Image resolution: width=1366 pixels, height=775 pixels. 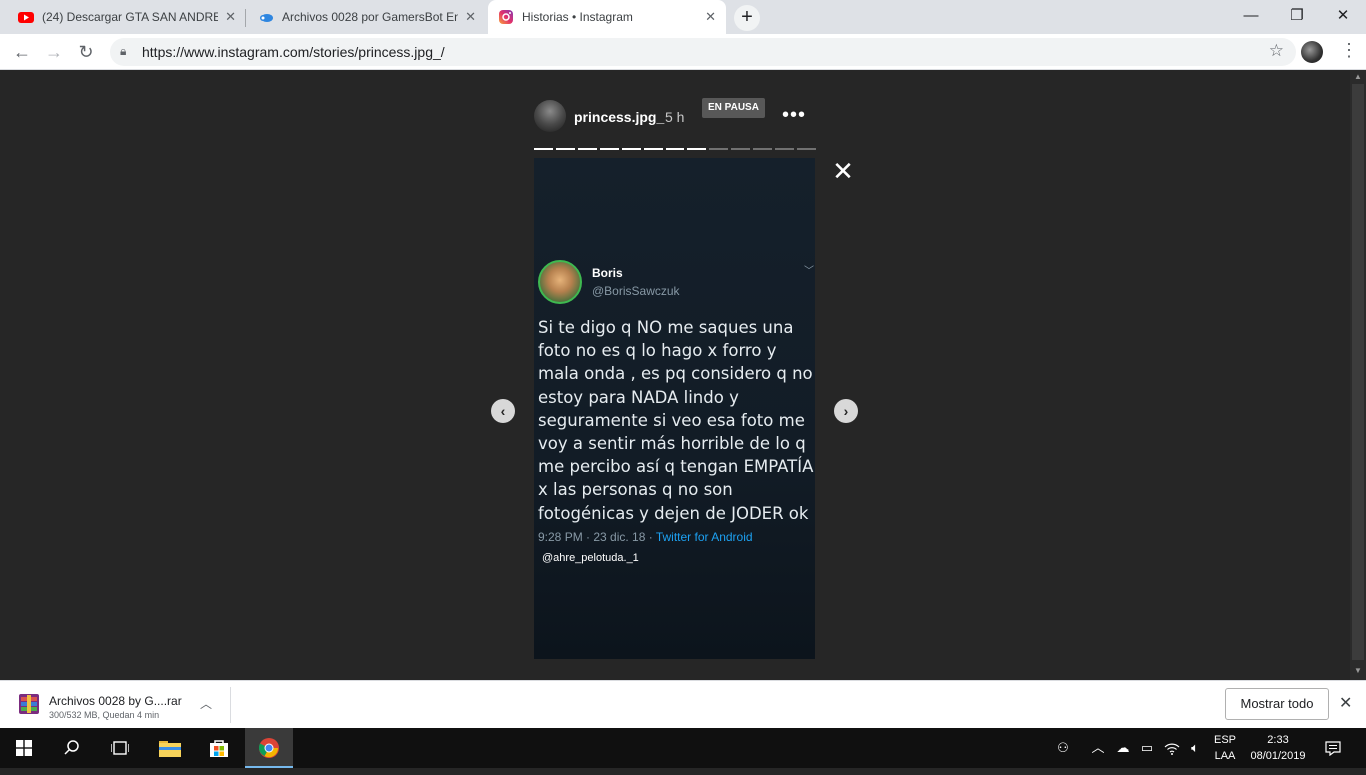 What do you see at coordinates (560, 282) in the screenshot?
I see `tweet-avatar` at bounding box center [560, 282].